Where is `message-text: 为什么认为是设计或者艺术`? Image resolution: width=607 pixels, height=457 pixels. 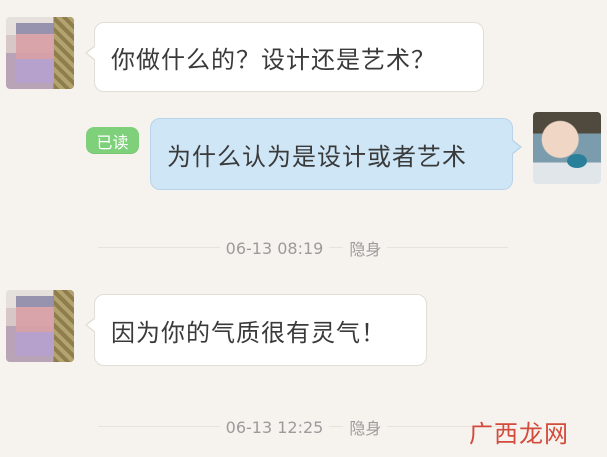 message-text: 为什么认为是设计或者艺术 is located at coordinates (317, 156).